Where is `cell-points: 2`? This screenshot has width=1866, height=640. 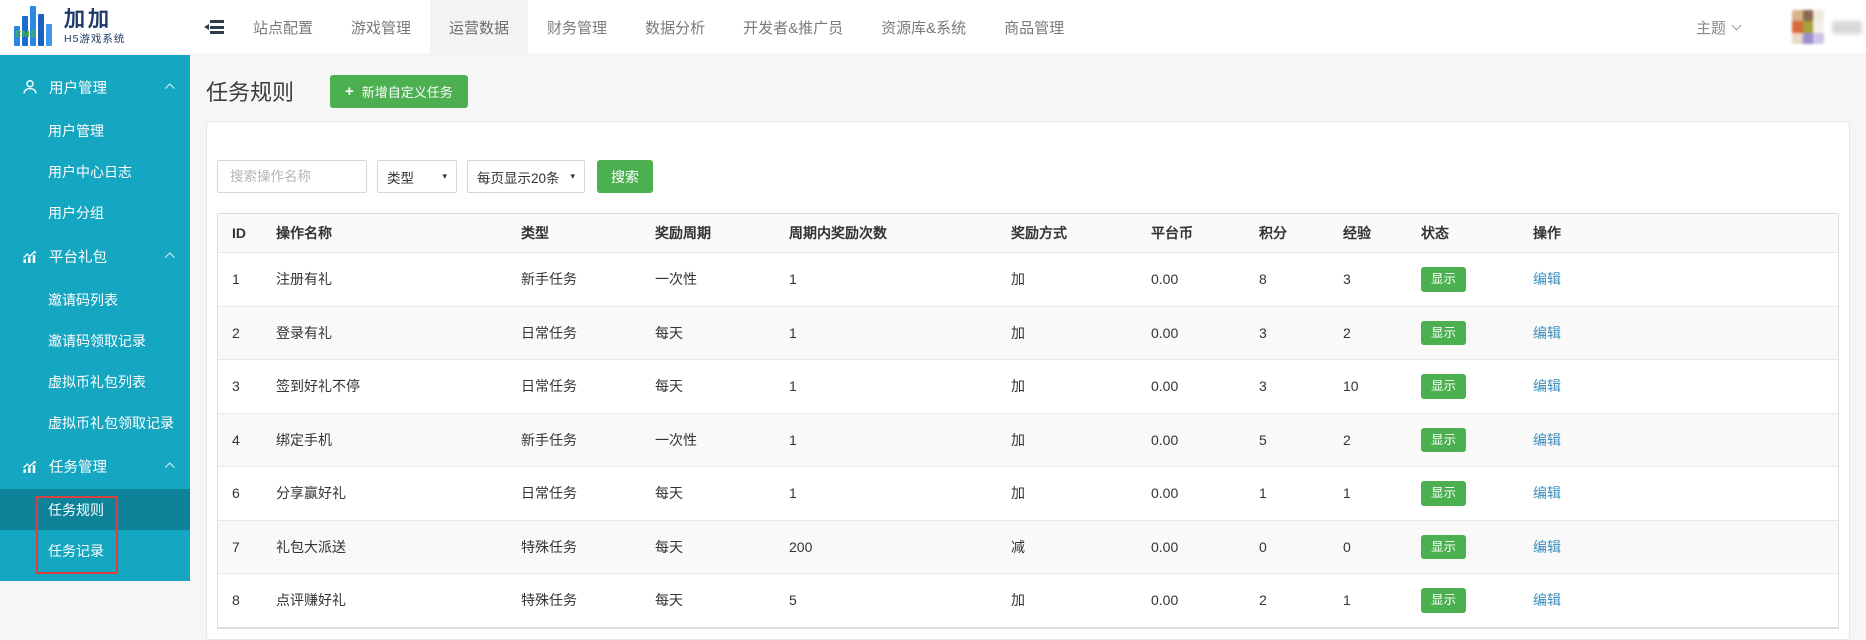 cell-points: 2 is located at coordinates (1287, 600).